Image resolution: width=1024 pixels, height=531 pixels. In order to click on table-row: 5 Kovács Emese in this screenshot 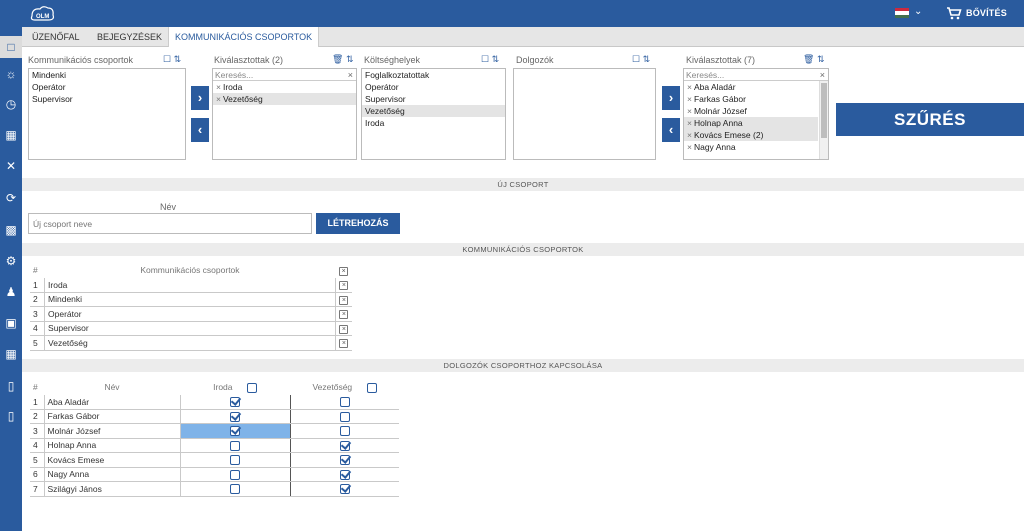, I will do `click(214, 460)`.